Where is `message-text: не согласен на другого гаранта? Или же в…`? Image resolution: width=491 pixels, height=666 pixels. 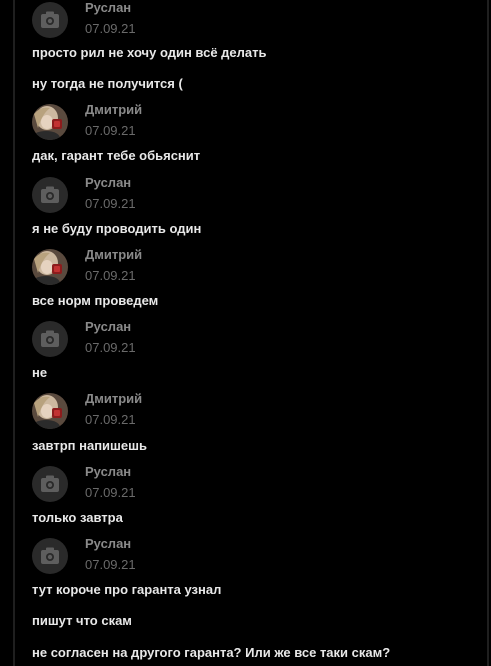 message-text: не согласен на другого гаранта? Или же в… is located at coordinates (211, 652).